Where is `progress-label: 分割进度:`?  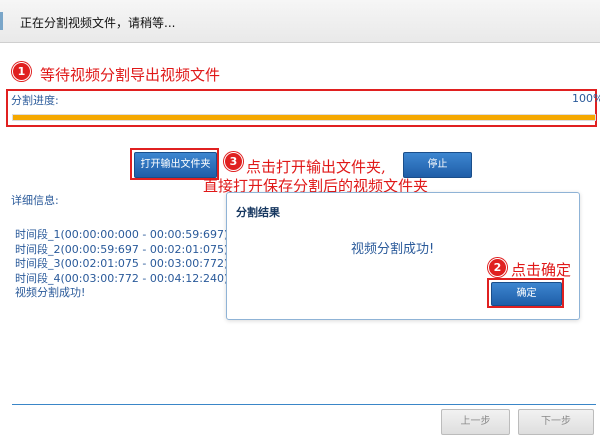
progress-label: 分割进度: is located at coordinates (35, 100).